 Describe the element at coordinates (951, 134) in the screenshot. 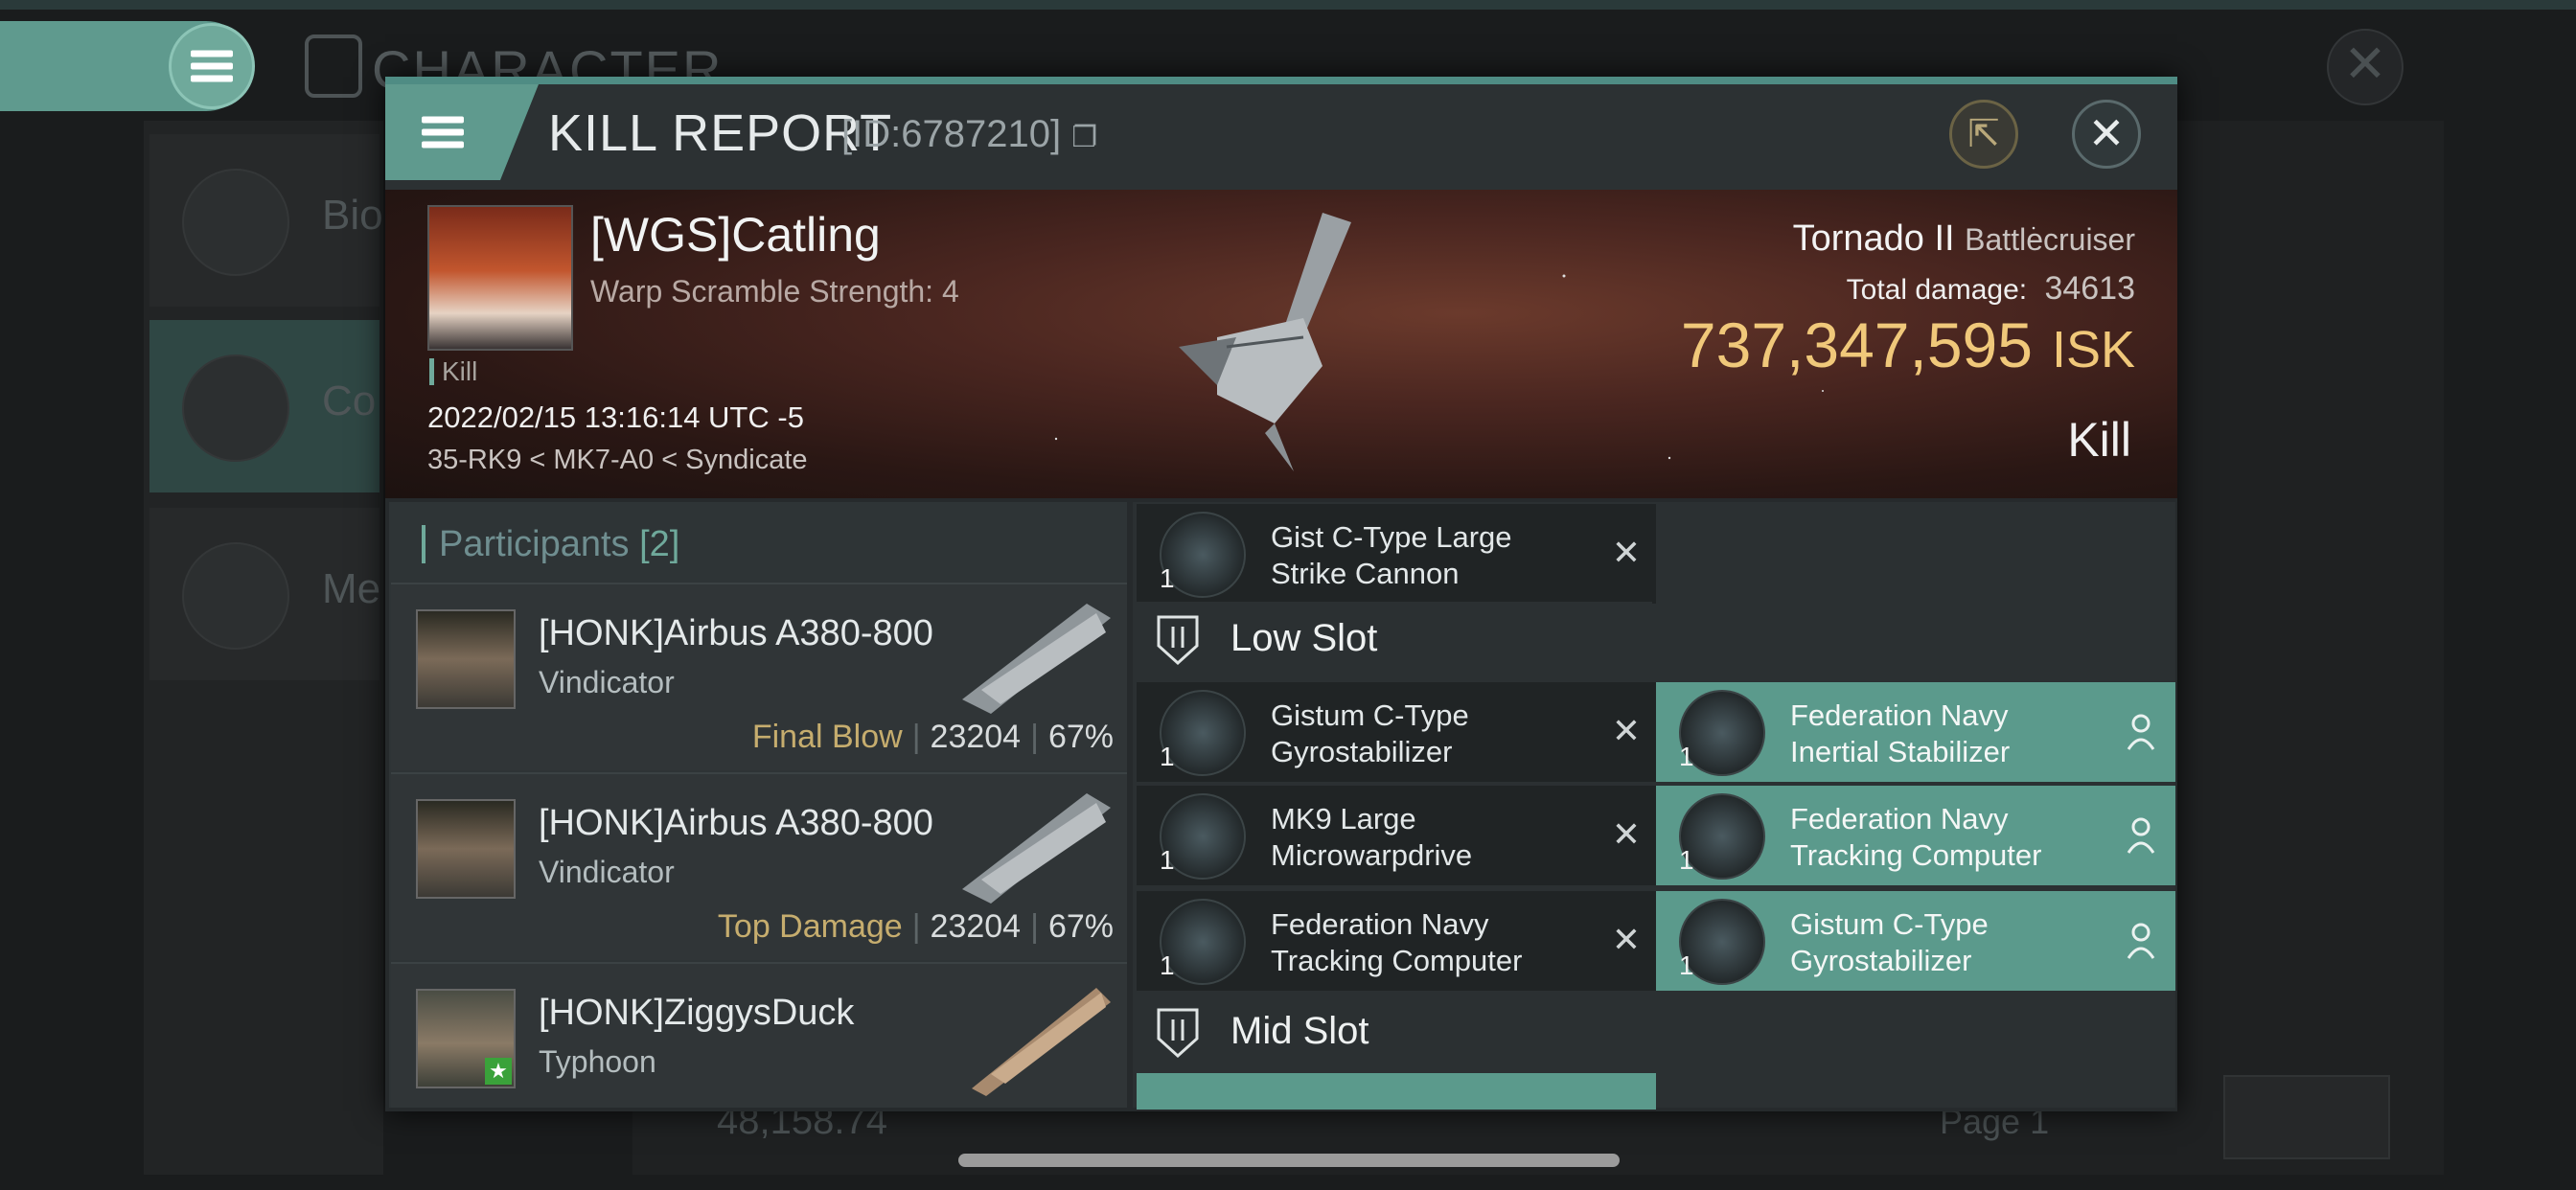

I see `kill-id-text: [ID:6787210]` at that location.